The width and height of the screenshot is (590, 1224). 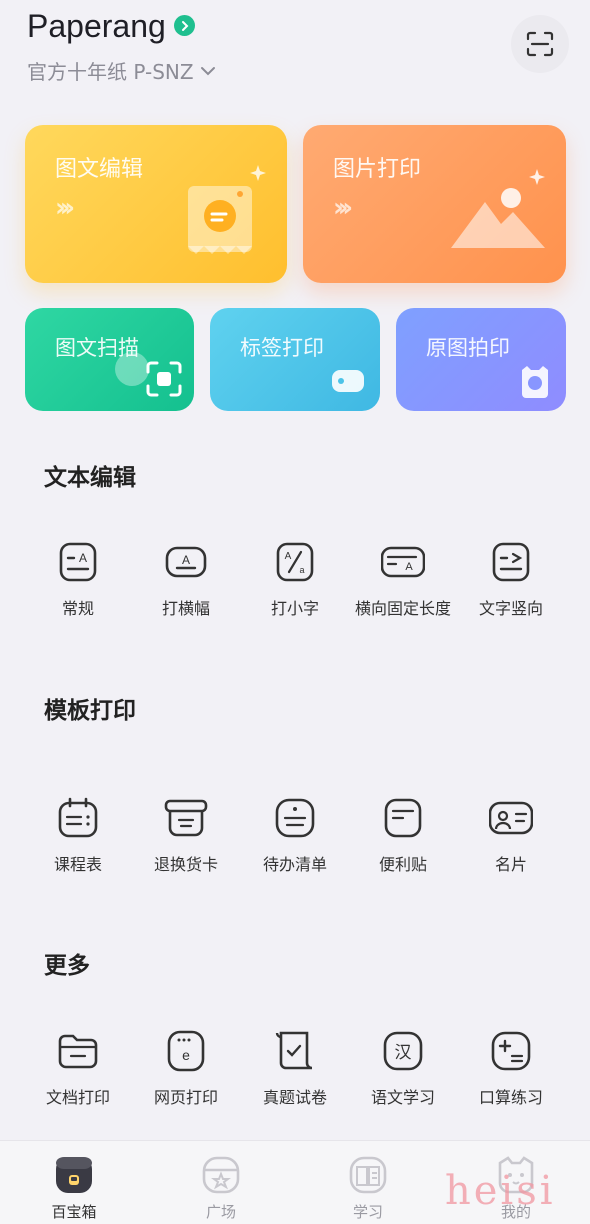 I want to click on chinese-character-icon: 汉, so click(x=403, y=1051).